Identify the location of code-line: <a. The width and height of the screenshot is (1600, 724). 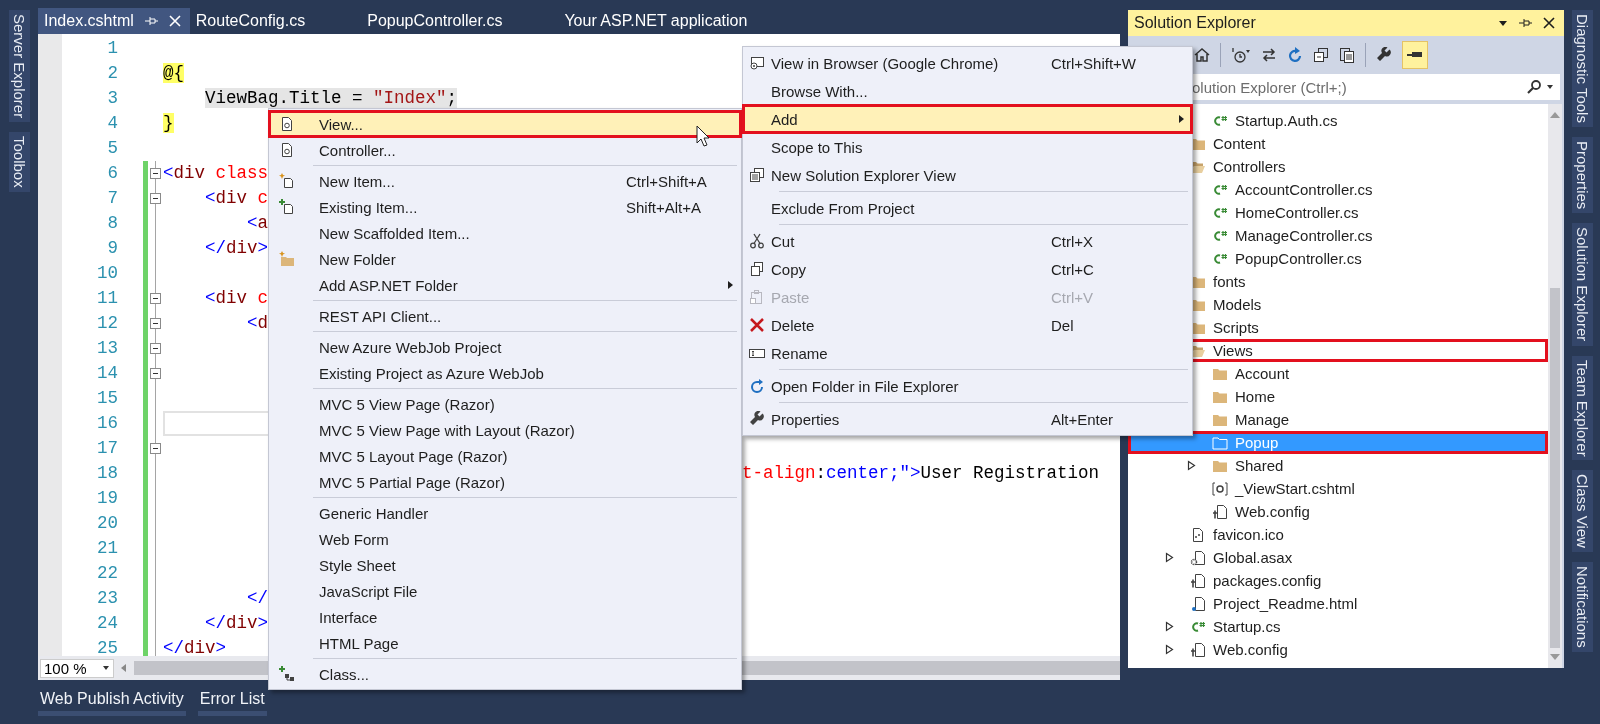
(257, 223).